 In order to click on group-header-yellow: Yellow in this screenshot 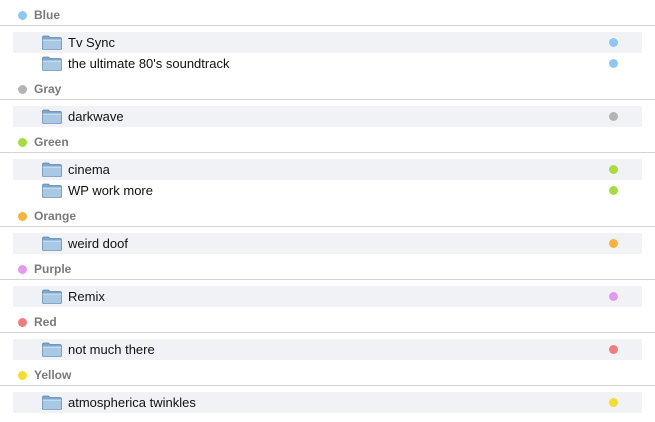, I will do `click(327, 375)`.